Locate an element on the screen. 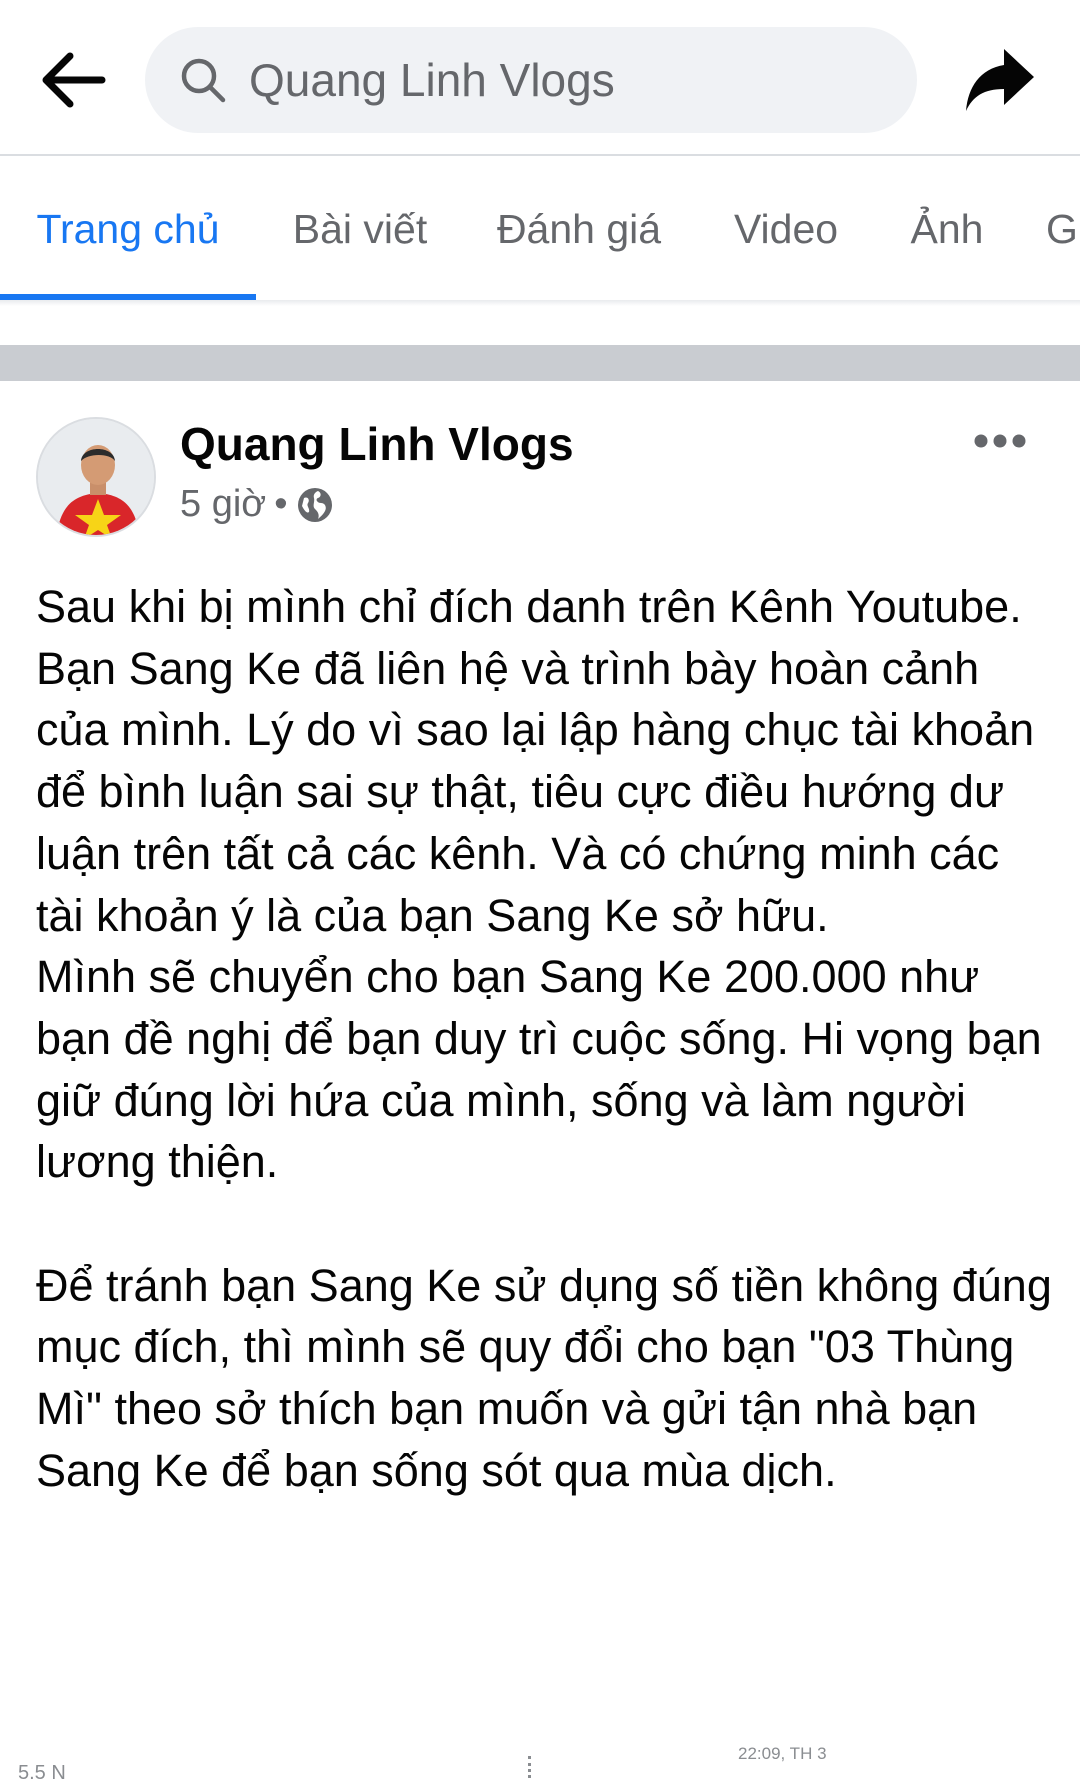  feed-separator is located at coordinates (540, 363).